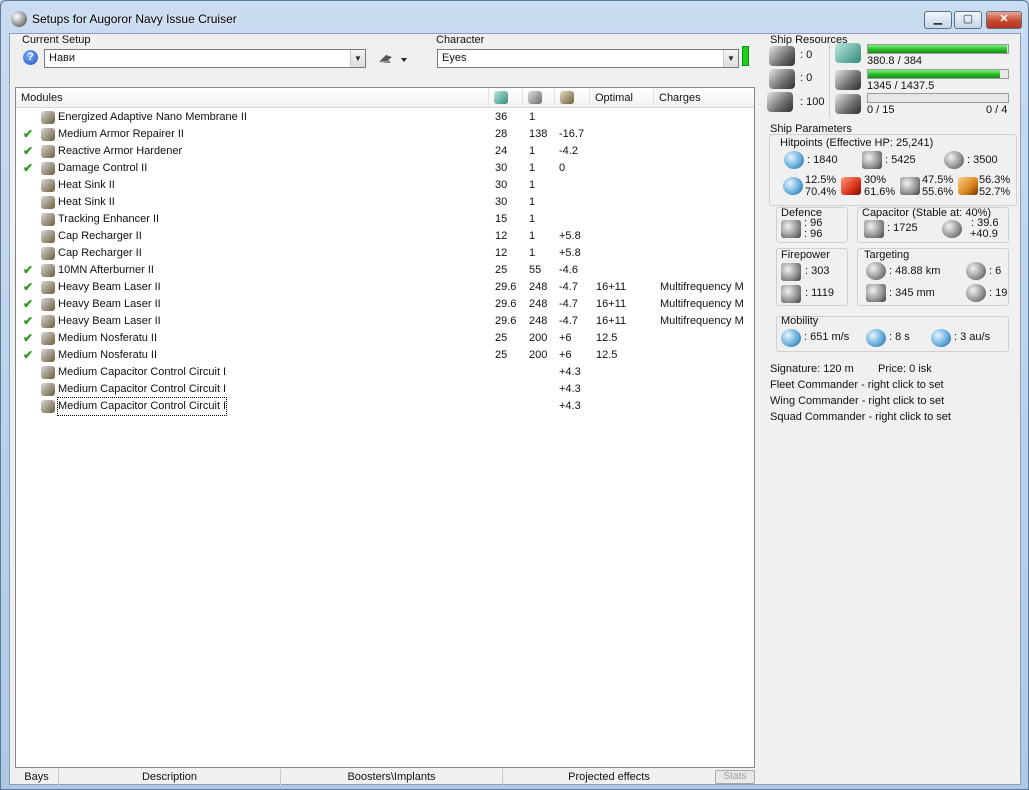  Describe the element at coordinates (109, 304) in the screenshot. I see `module-name: Heavy Beam Laser II` at that location.